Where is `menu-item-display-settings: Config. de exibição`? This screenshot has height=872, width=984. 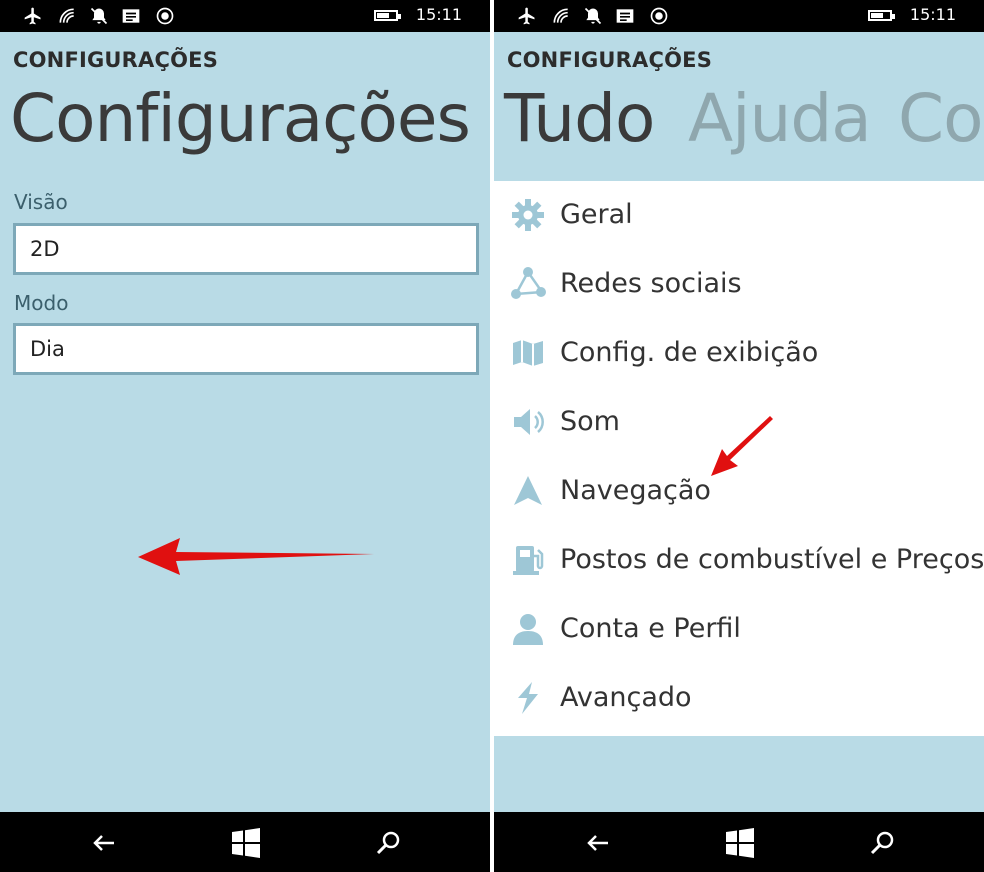 menu-item-display-settings: Config. de exibição is located at coordinates (739, 353).